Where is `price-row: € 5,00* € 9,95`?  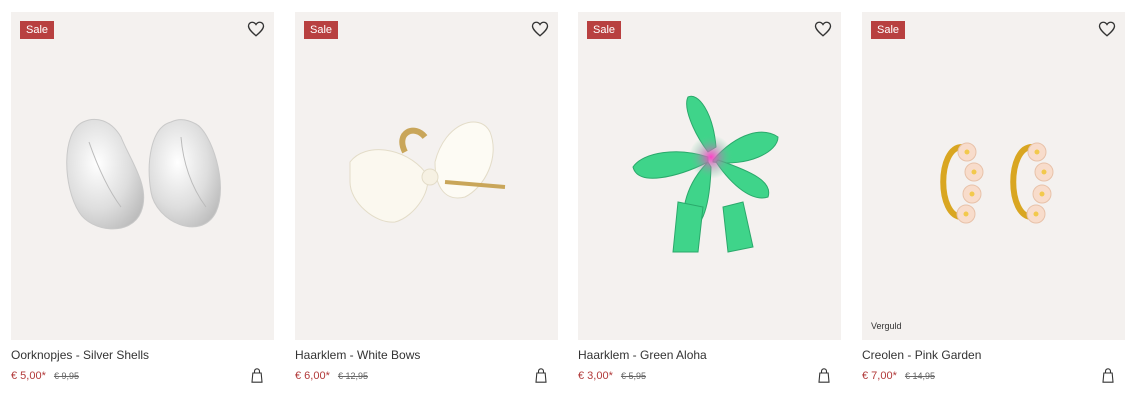 price-row: € 5,00* € 9,95 is located at coordinates (45, 376).